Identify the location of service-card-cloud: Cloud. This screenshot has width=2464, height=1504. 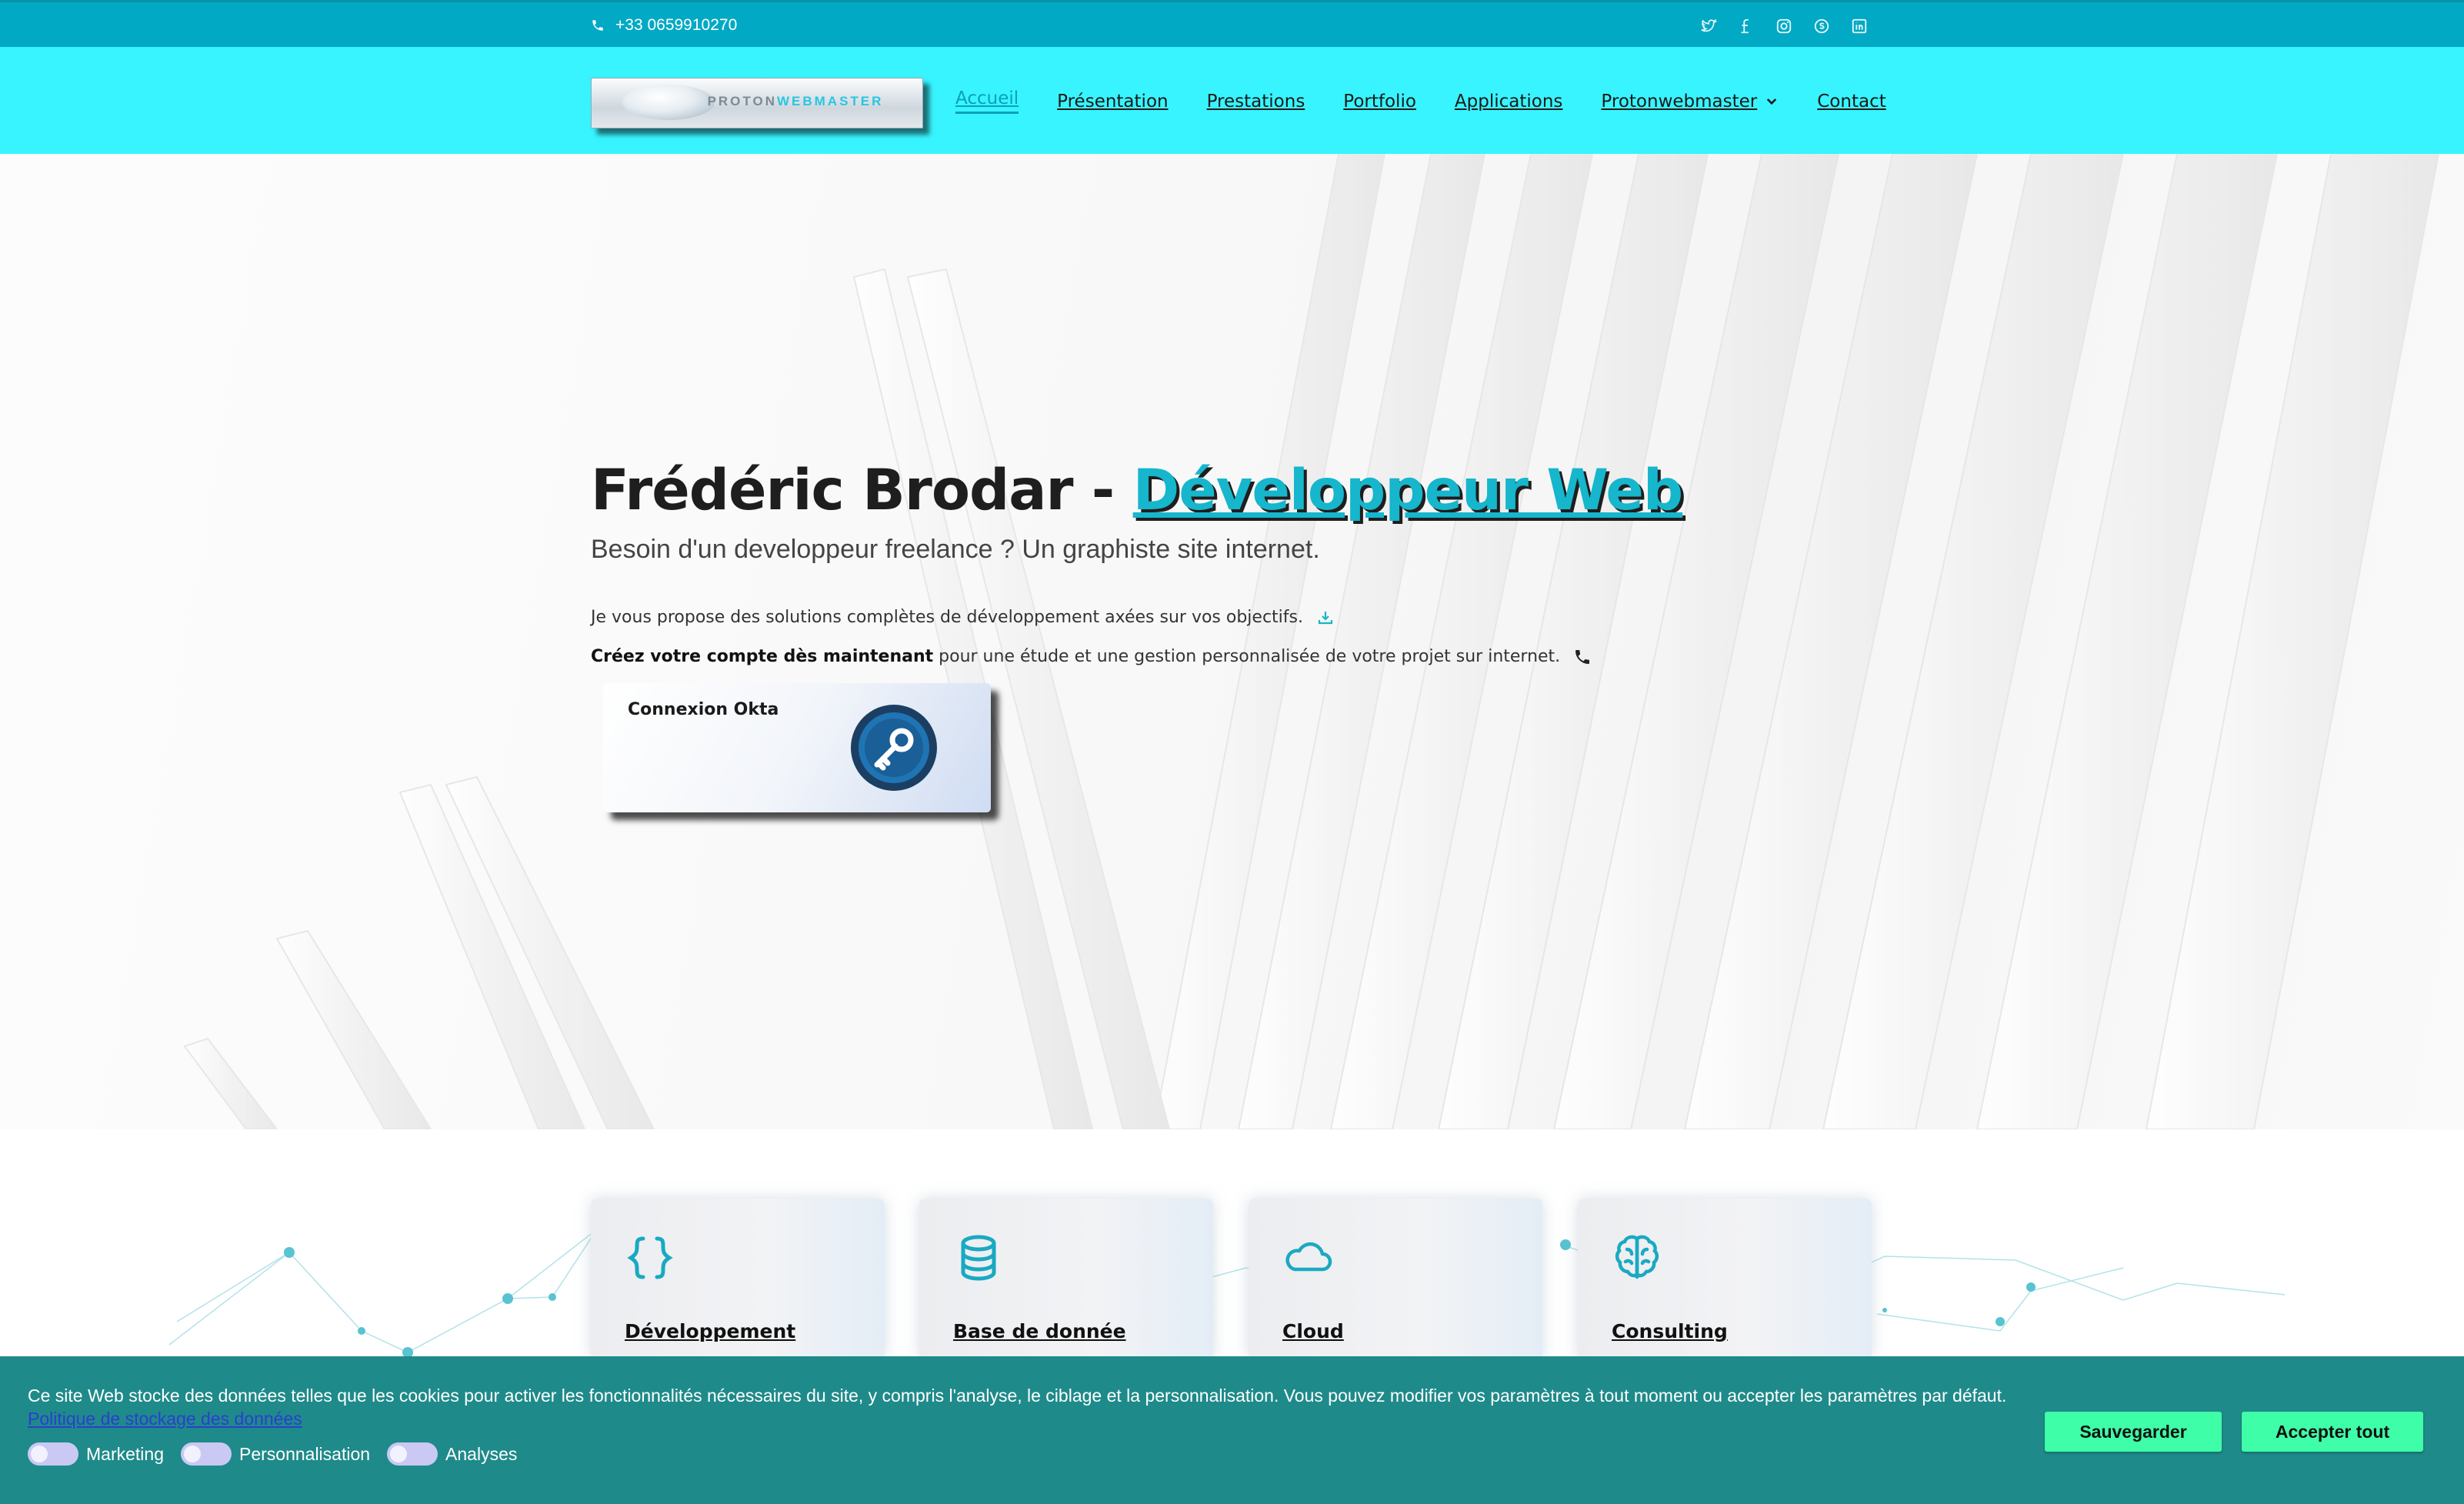
(1396, 1279).